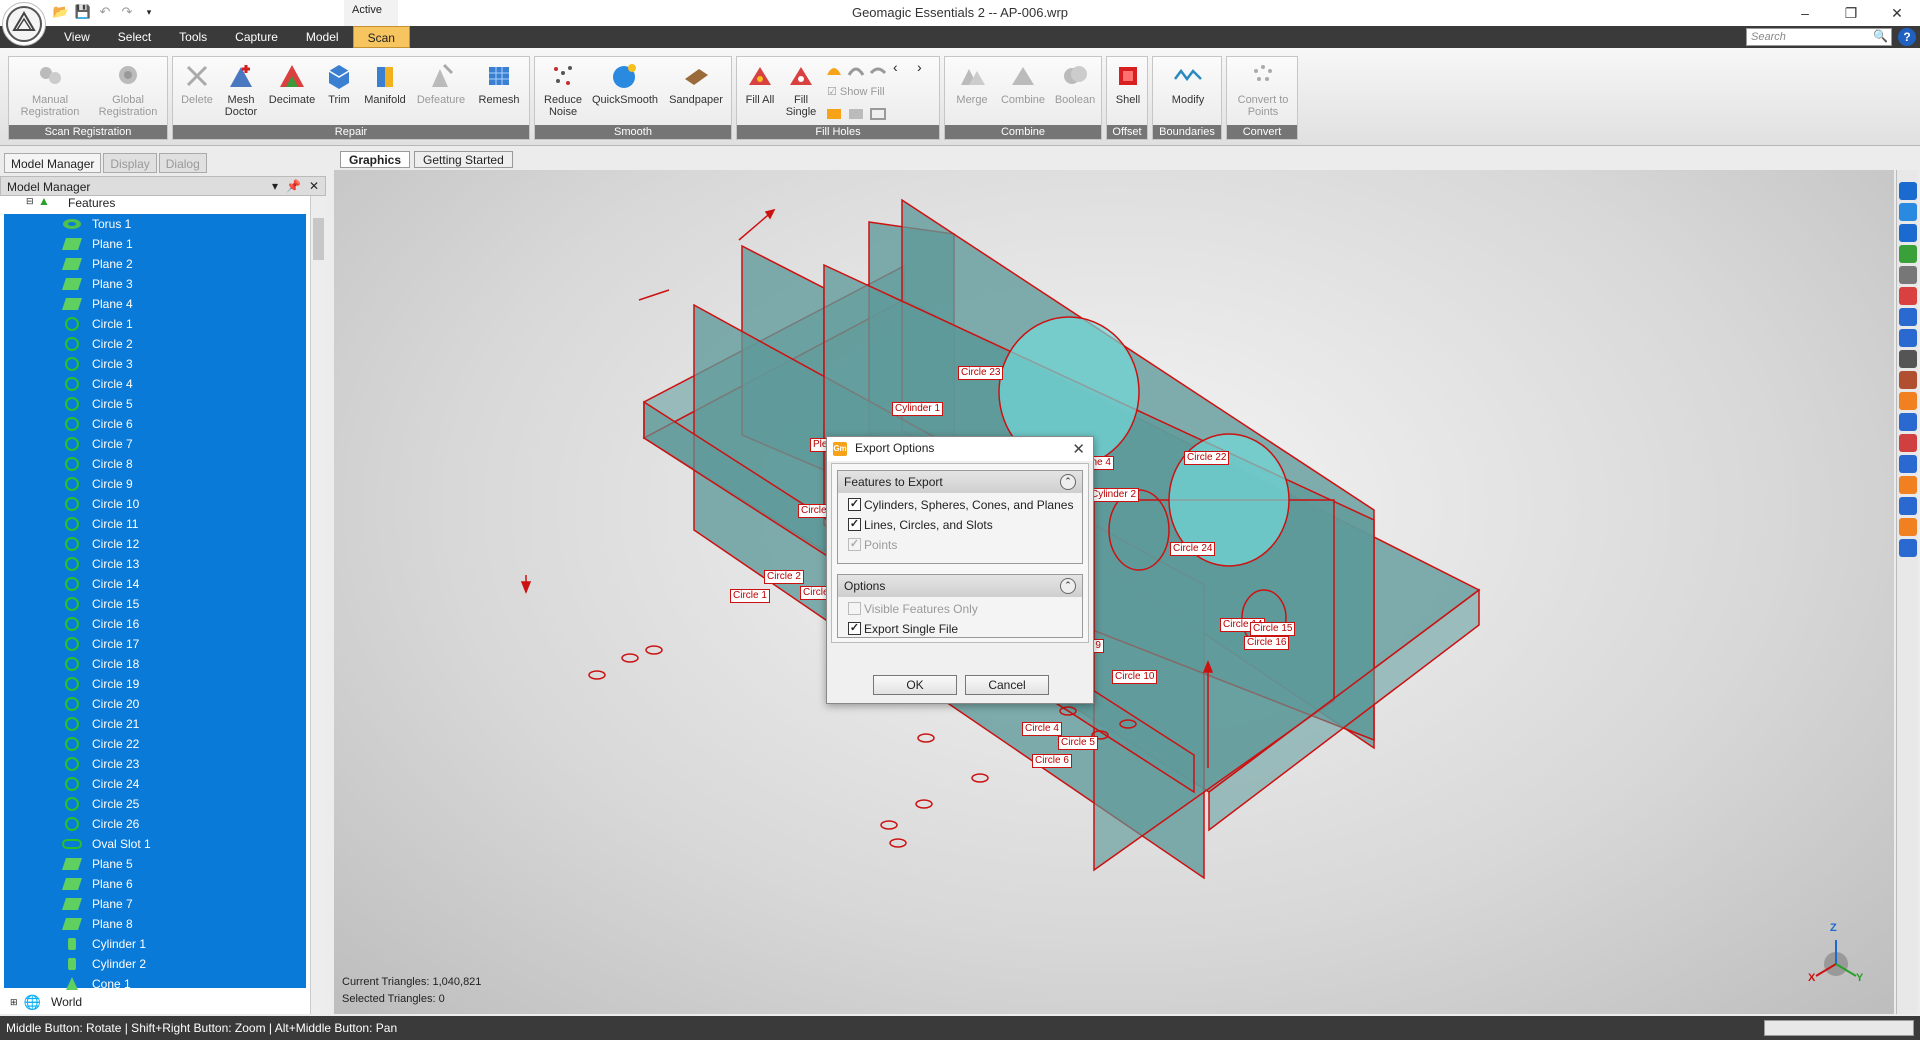  I want to click on tree-item-circle-3: Circle 3, so click(155, 364).